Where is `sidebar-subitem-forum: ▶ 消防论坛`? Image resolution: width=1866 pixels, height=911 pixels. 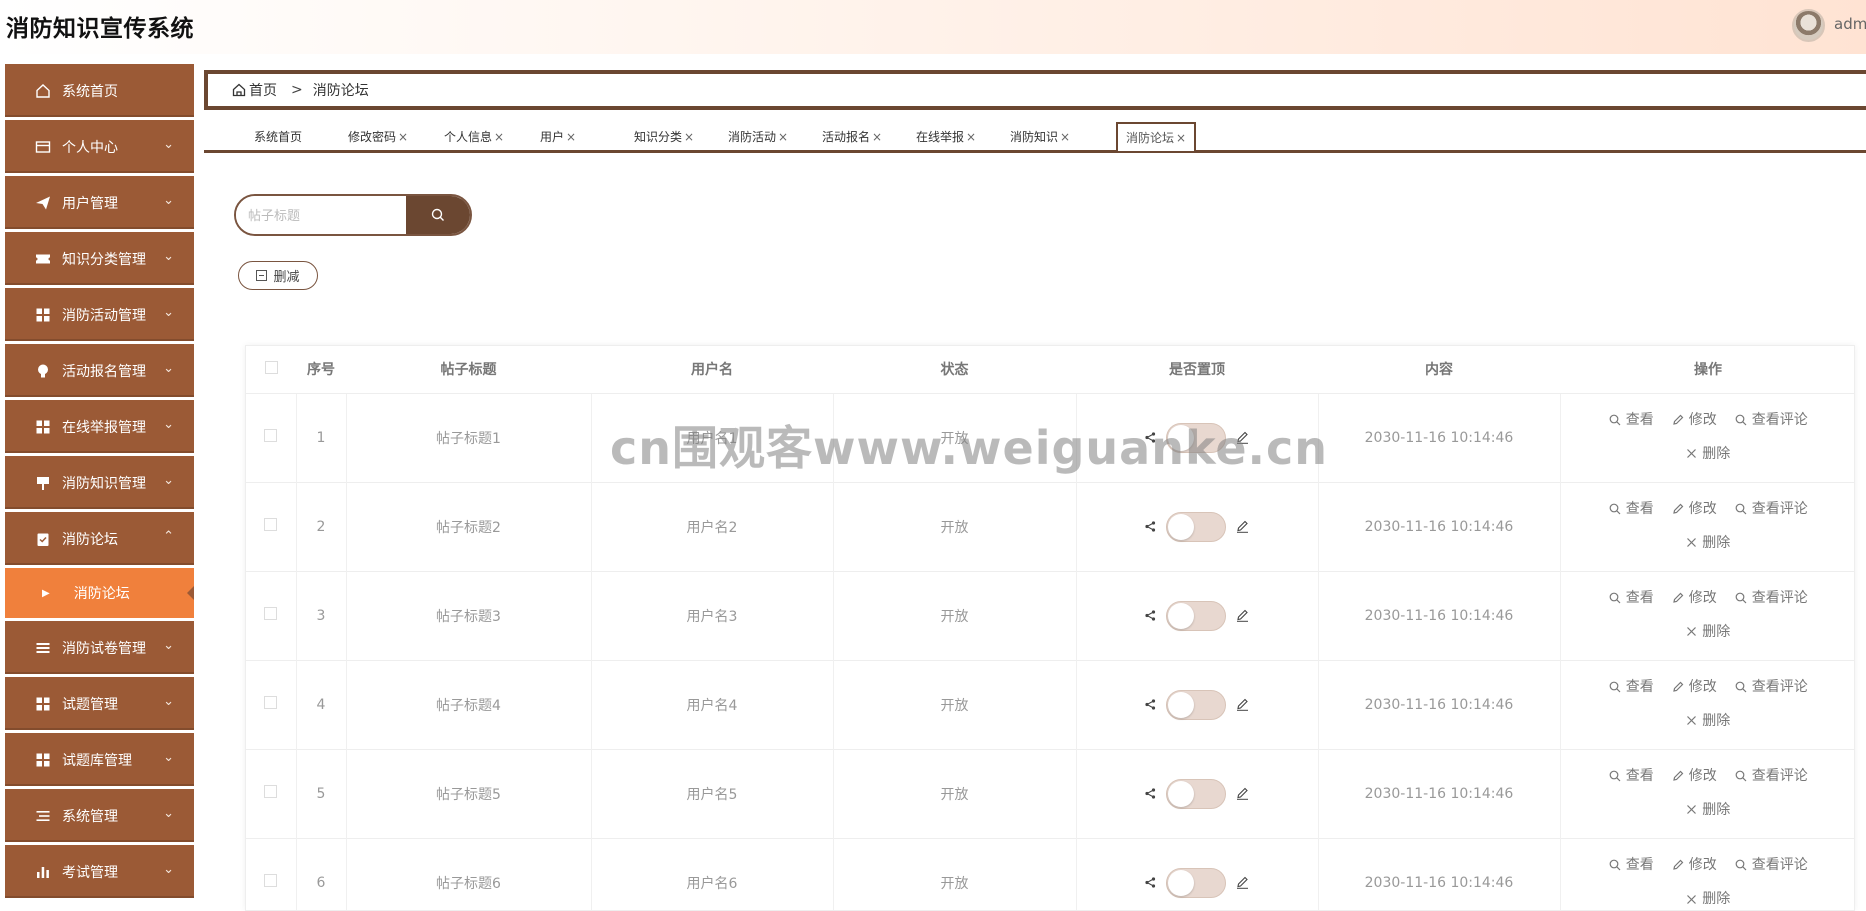 sidebar-subitem-forum: ▶ 消防论坛 is located at coordinates (99, 593).